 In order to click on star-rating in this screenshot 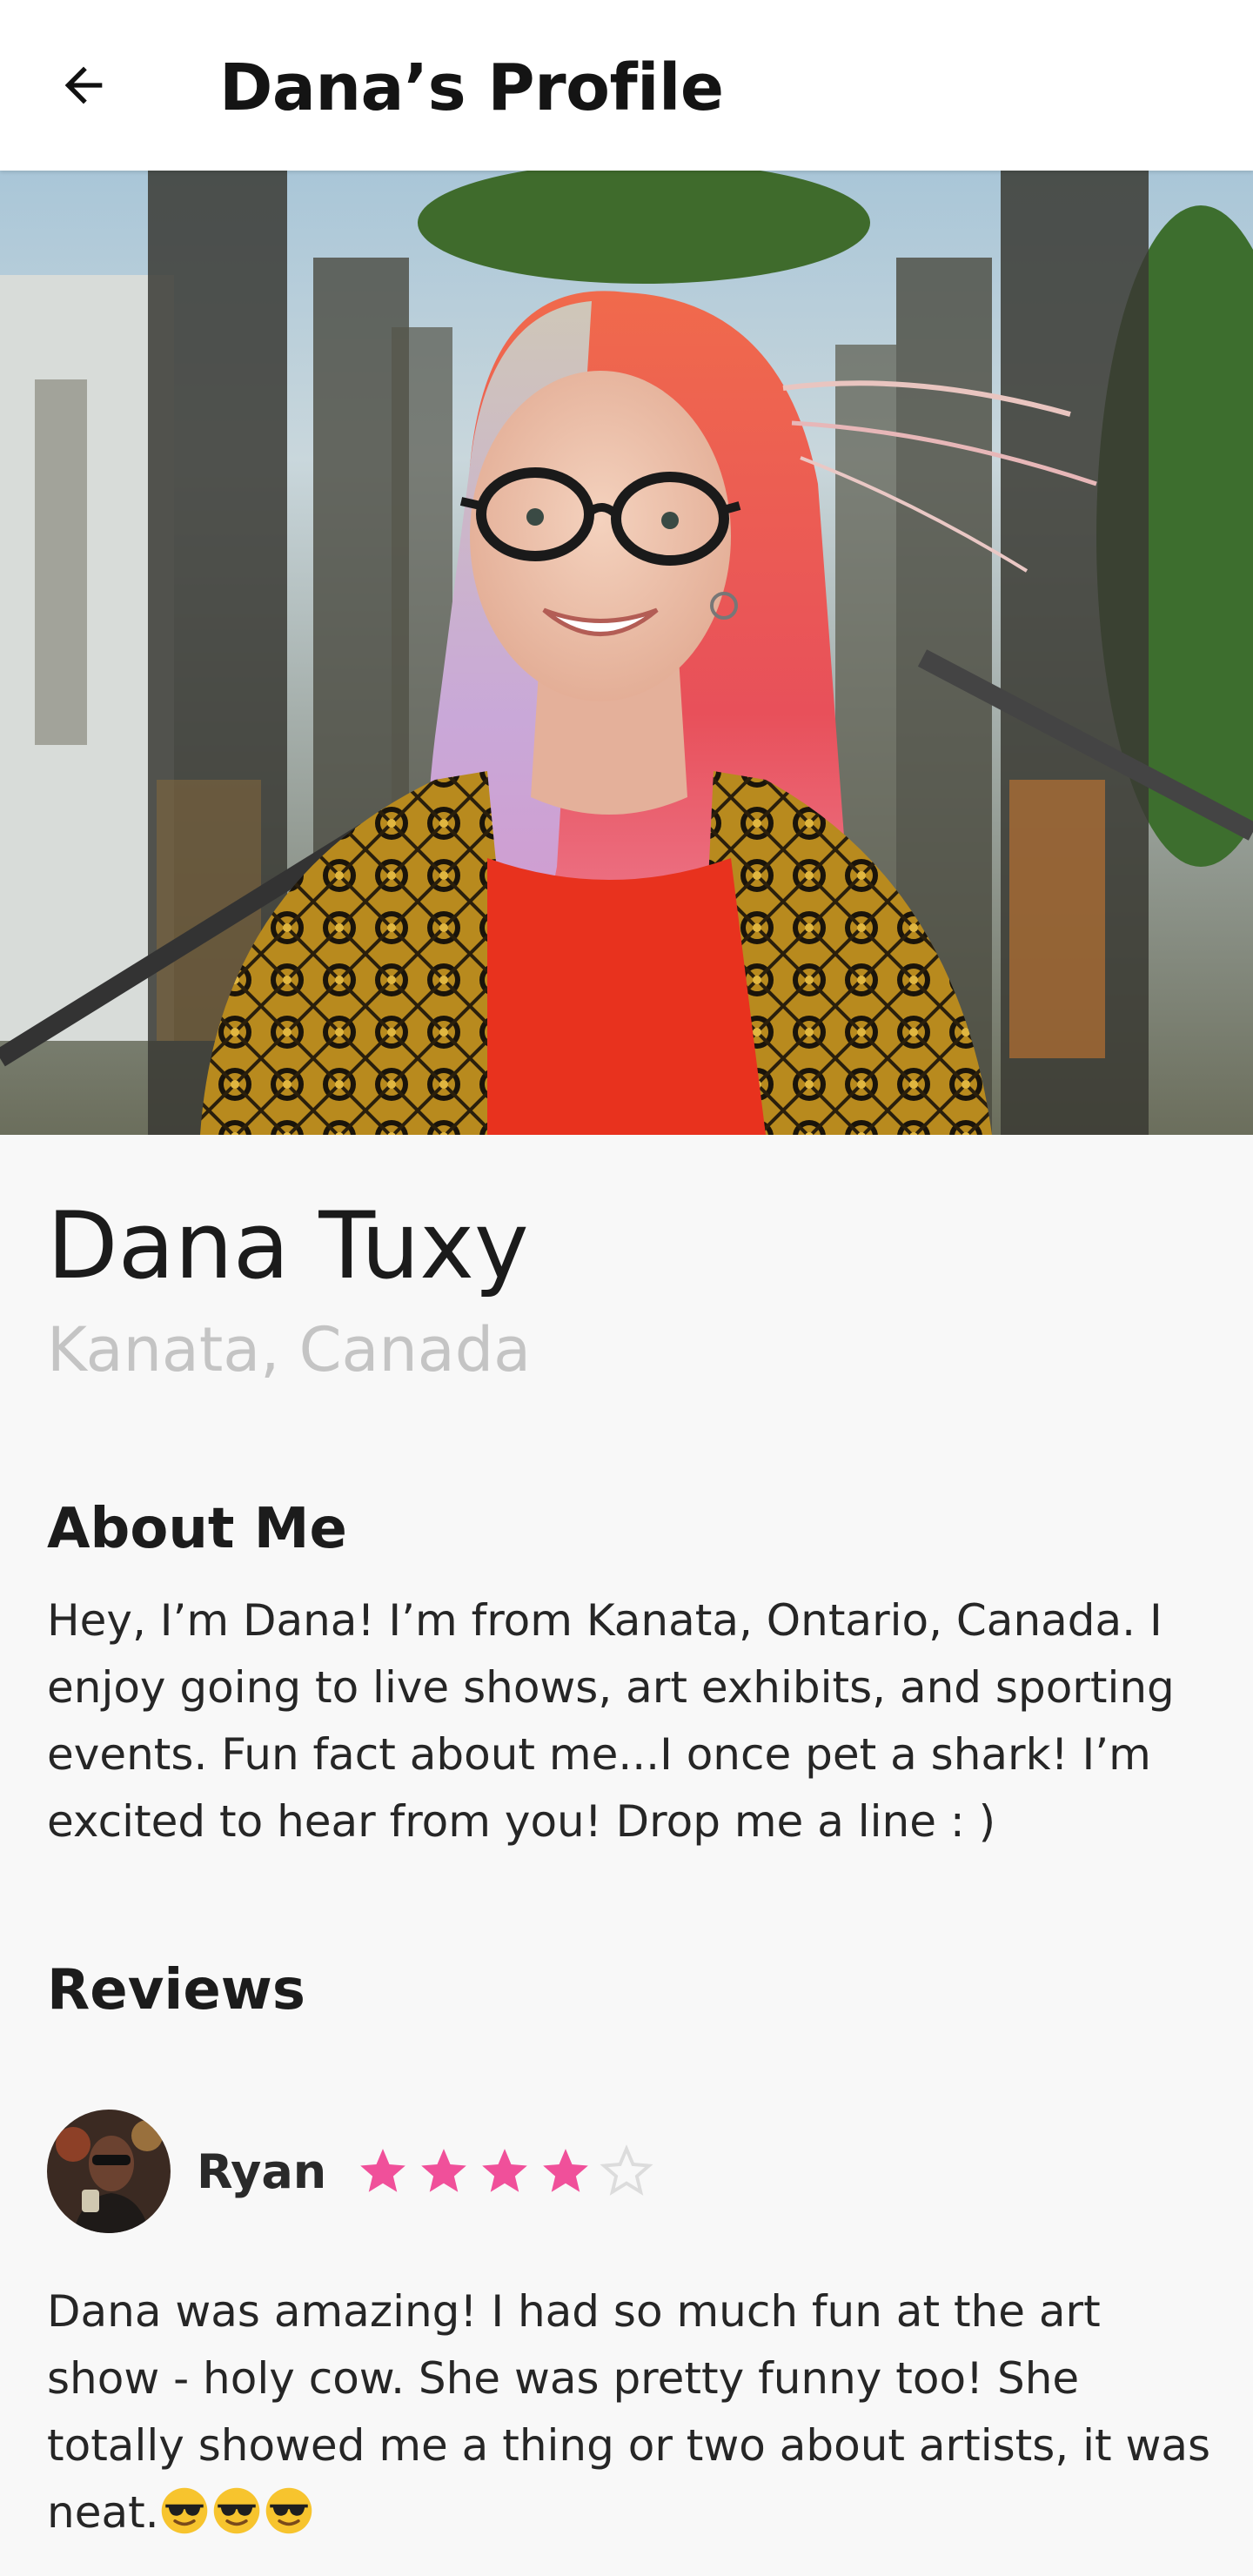, I will do `click(508, 2171)`.